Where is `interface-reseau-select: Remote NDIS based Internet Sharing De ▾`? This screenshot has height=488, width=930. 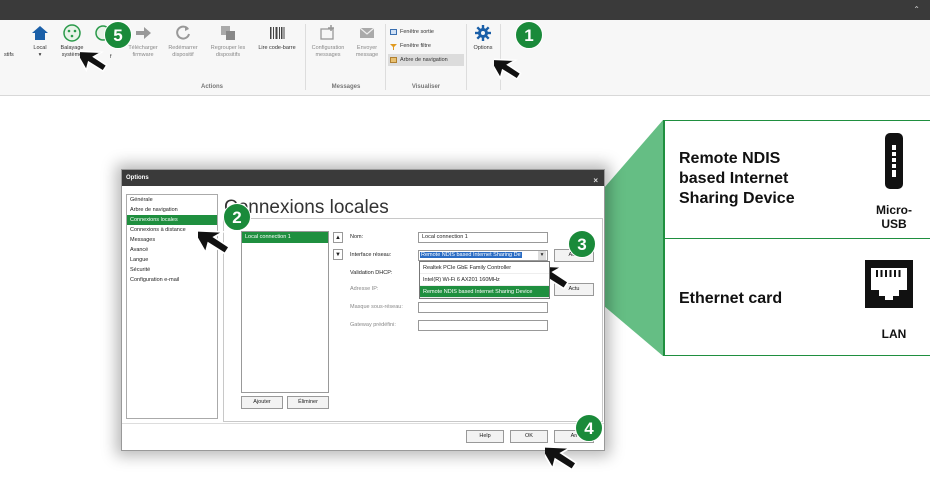
interface-reseau-select: Remote NDIS based Internet Sharing De ▾ is located at coordinates (483, 255).